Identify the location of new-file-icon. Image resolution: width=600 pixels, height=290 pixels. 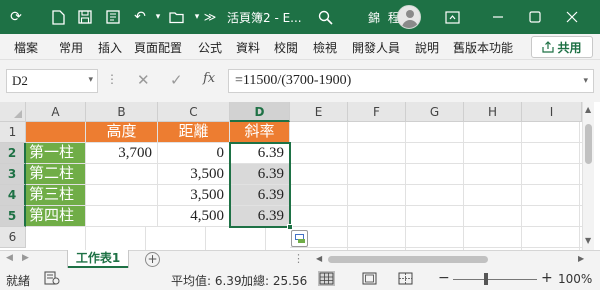
(58, 17).